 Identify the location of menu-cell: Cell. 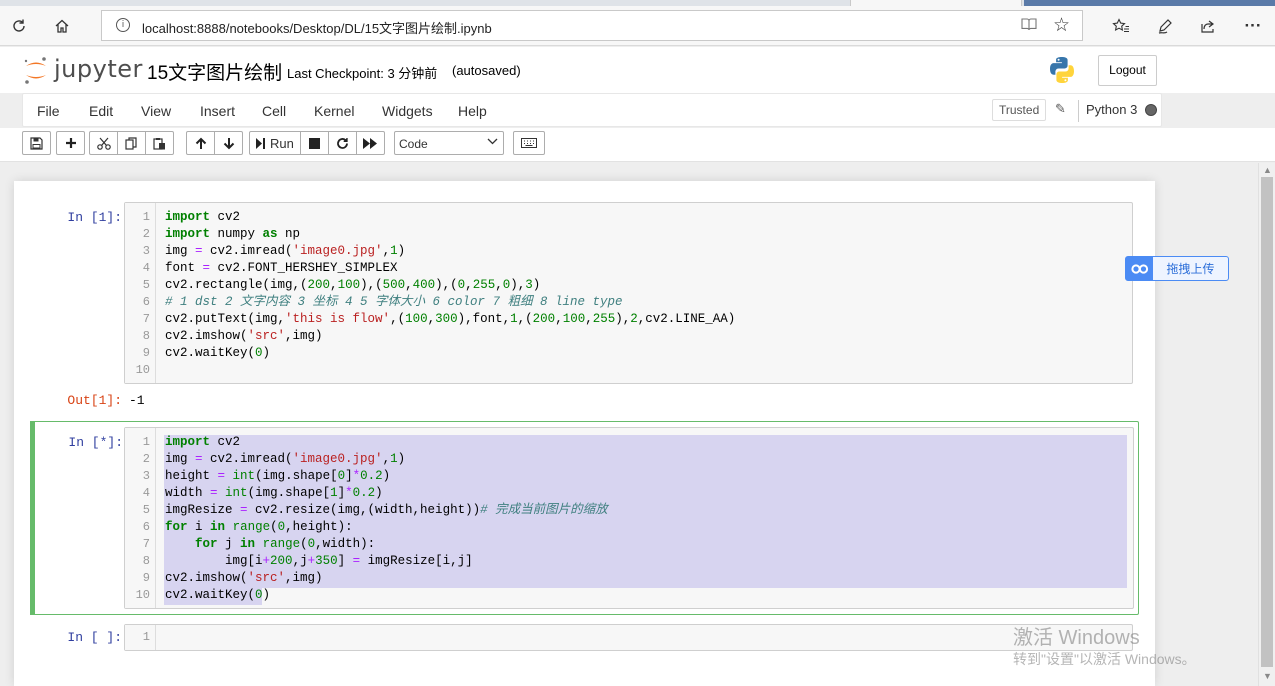
(274, 111).